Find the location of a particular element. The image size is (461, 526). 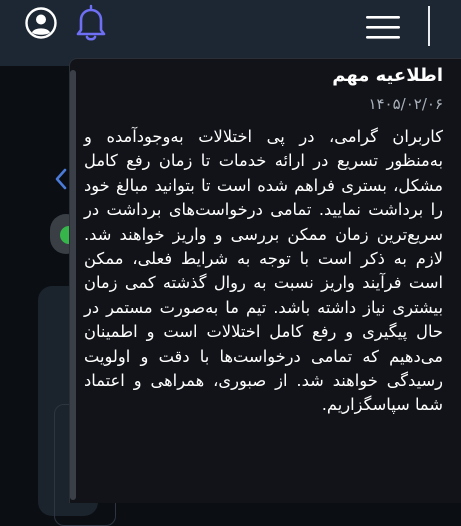

notification-date: ۱۴۰۵/۰۲/۰۶ is located at coordinates (405, 104).